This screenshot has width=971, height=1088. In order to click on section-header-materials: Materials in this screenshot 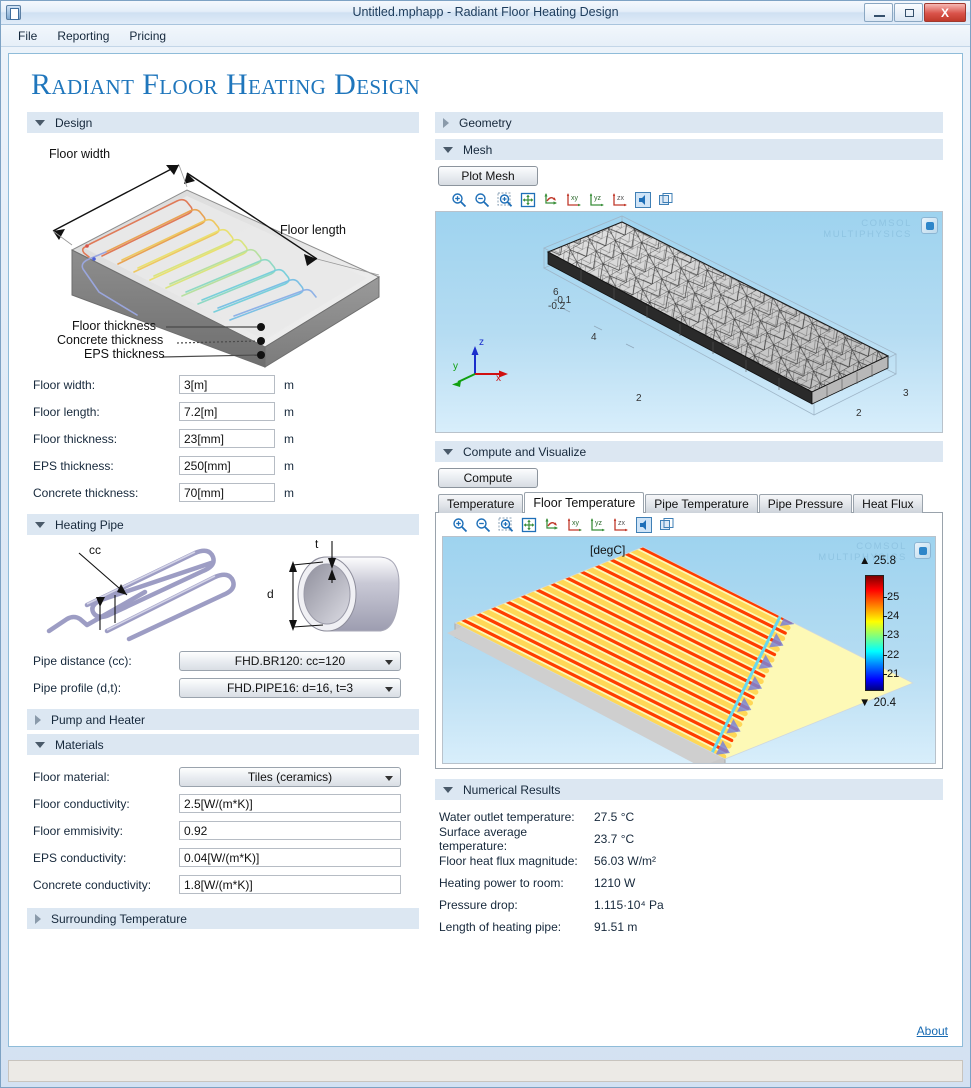, I will do `click(223, 744)`.